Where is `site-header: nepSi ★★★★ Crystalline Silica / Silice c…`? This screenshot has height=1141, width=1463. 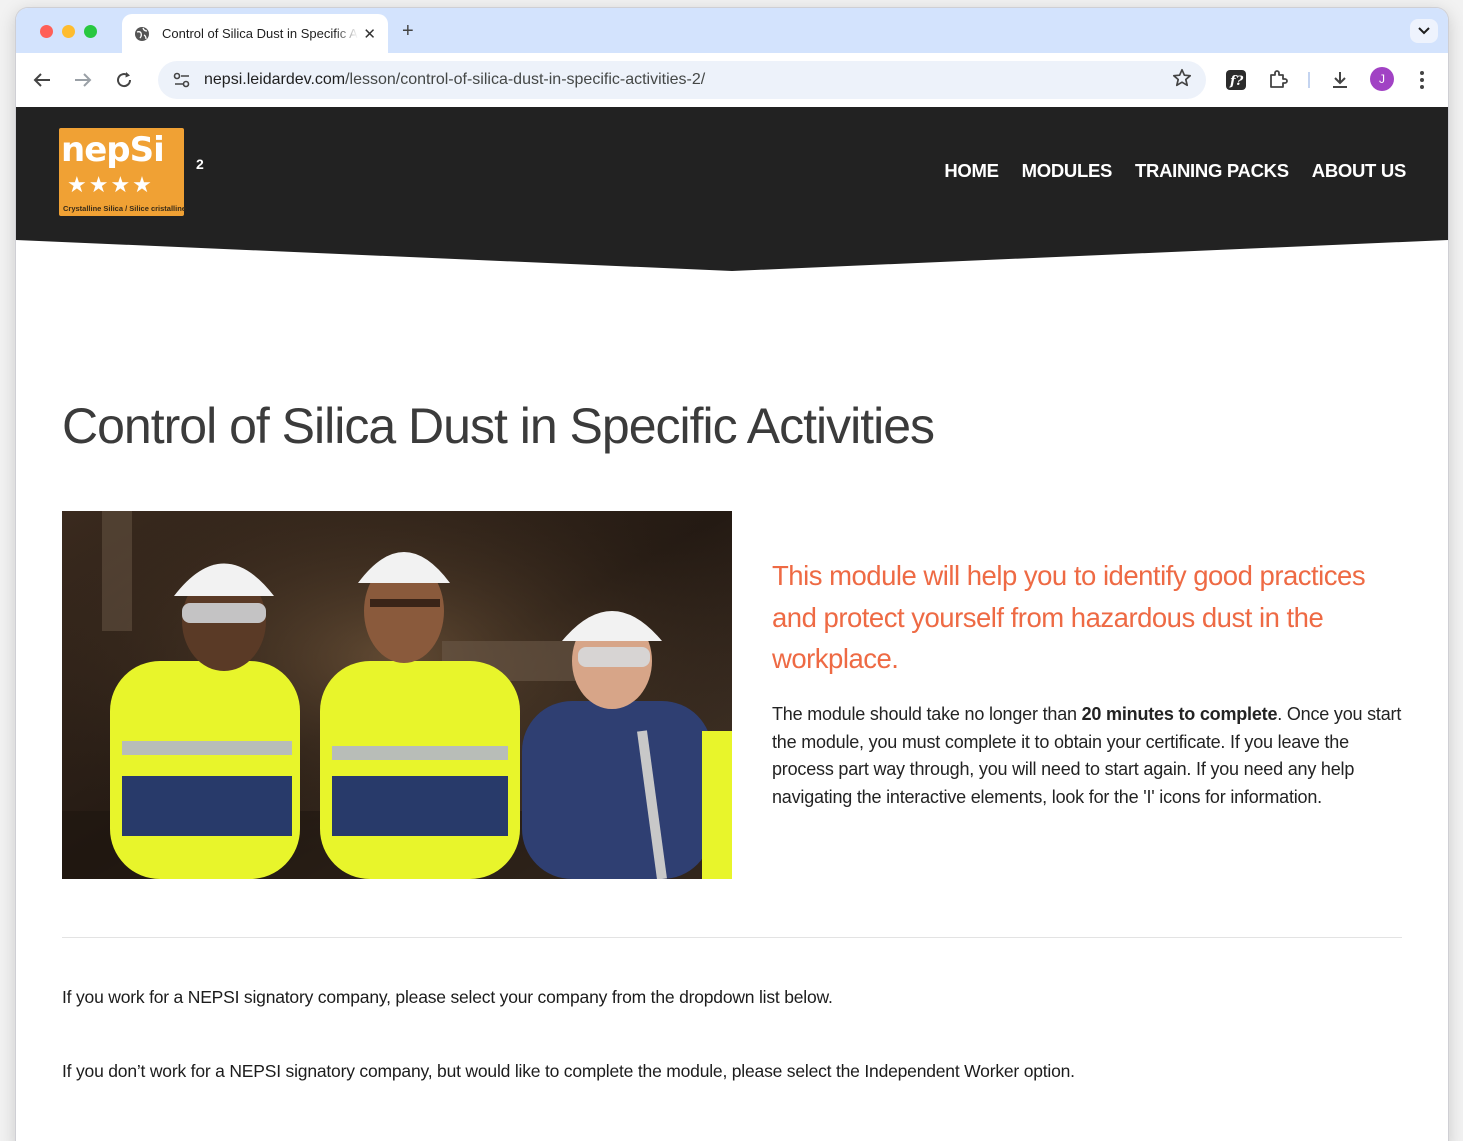
site-header: nepSi ★★★★ Crystalline Silica / Silice c… is located at coordinates (732, 193).